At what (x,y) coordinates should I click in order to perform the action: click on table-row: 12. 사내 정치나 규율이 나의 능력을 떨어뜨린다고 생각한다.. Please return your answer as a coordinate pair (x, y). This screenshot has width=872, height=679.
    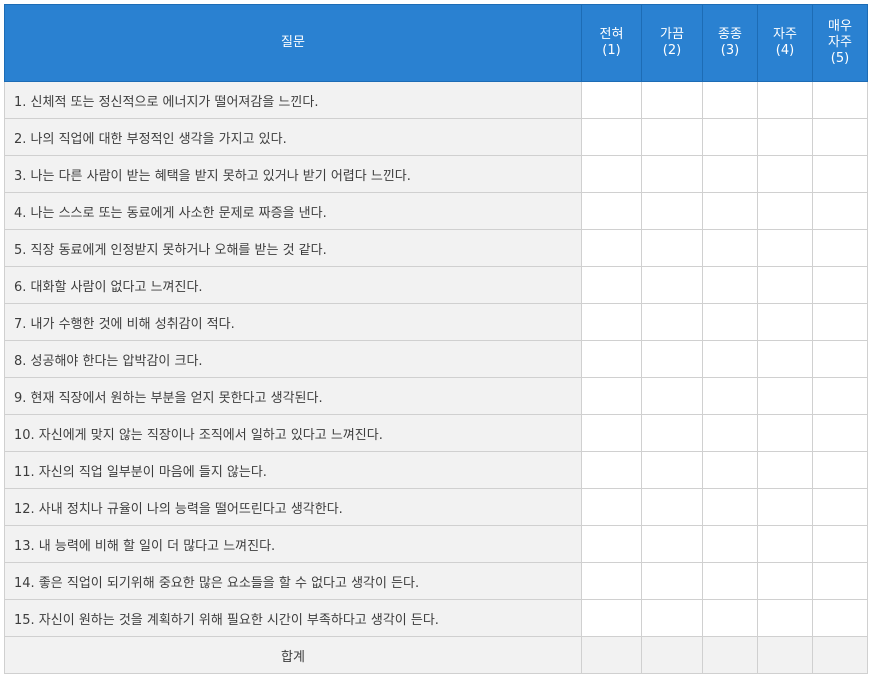
    Looking at the image, I should click on (436, 507).